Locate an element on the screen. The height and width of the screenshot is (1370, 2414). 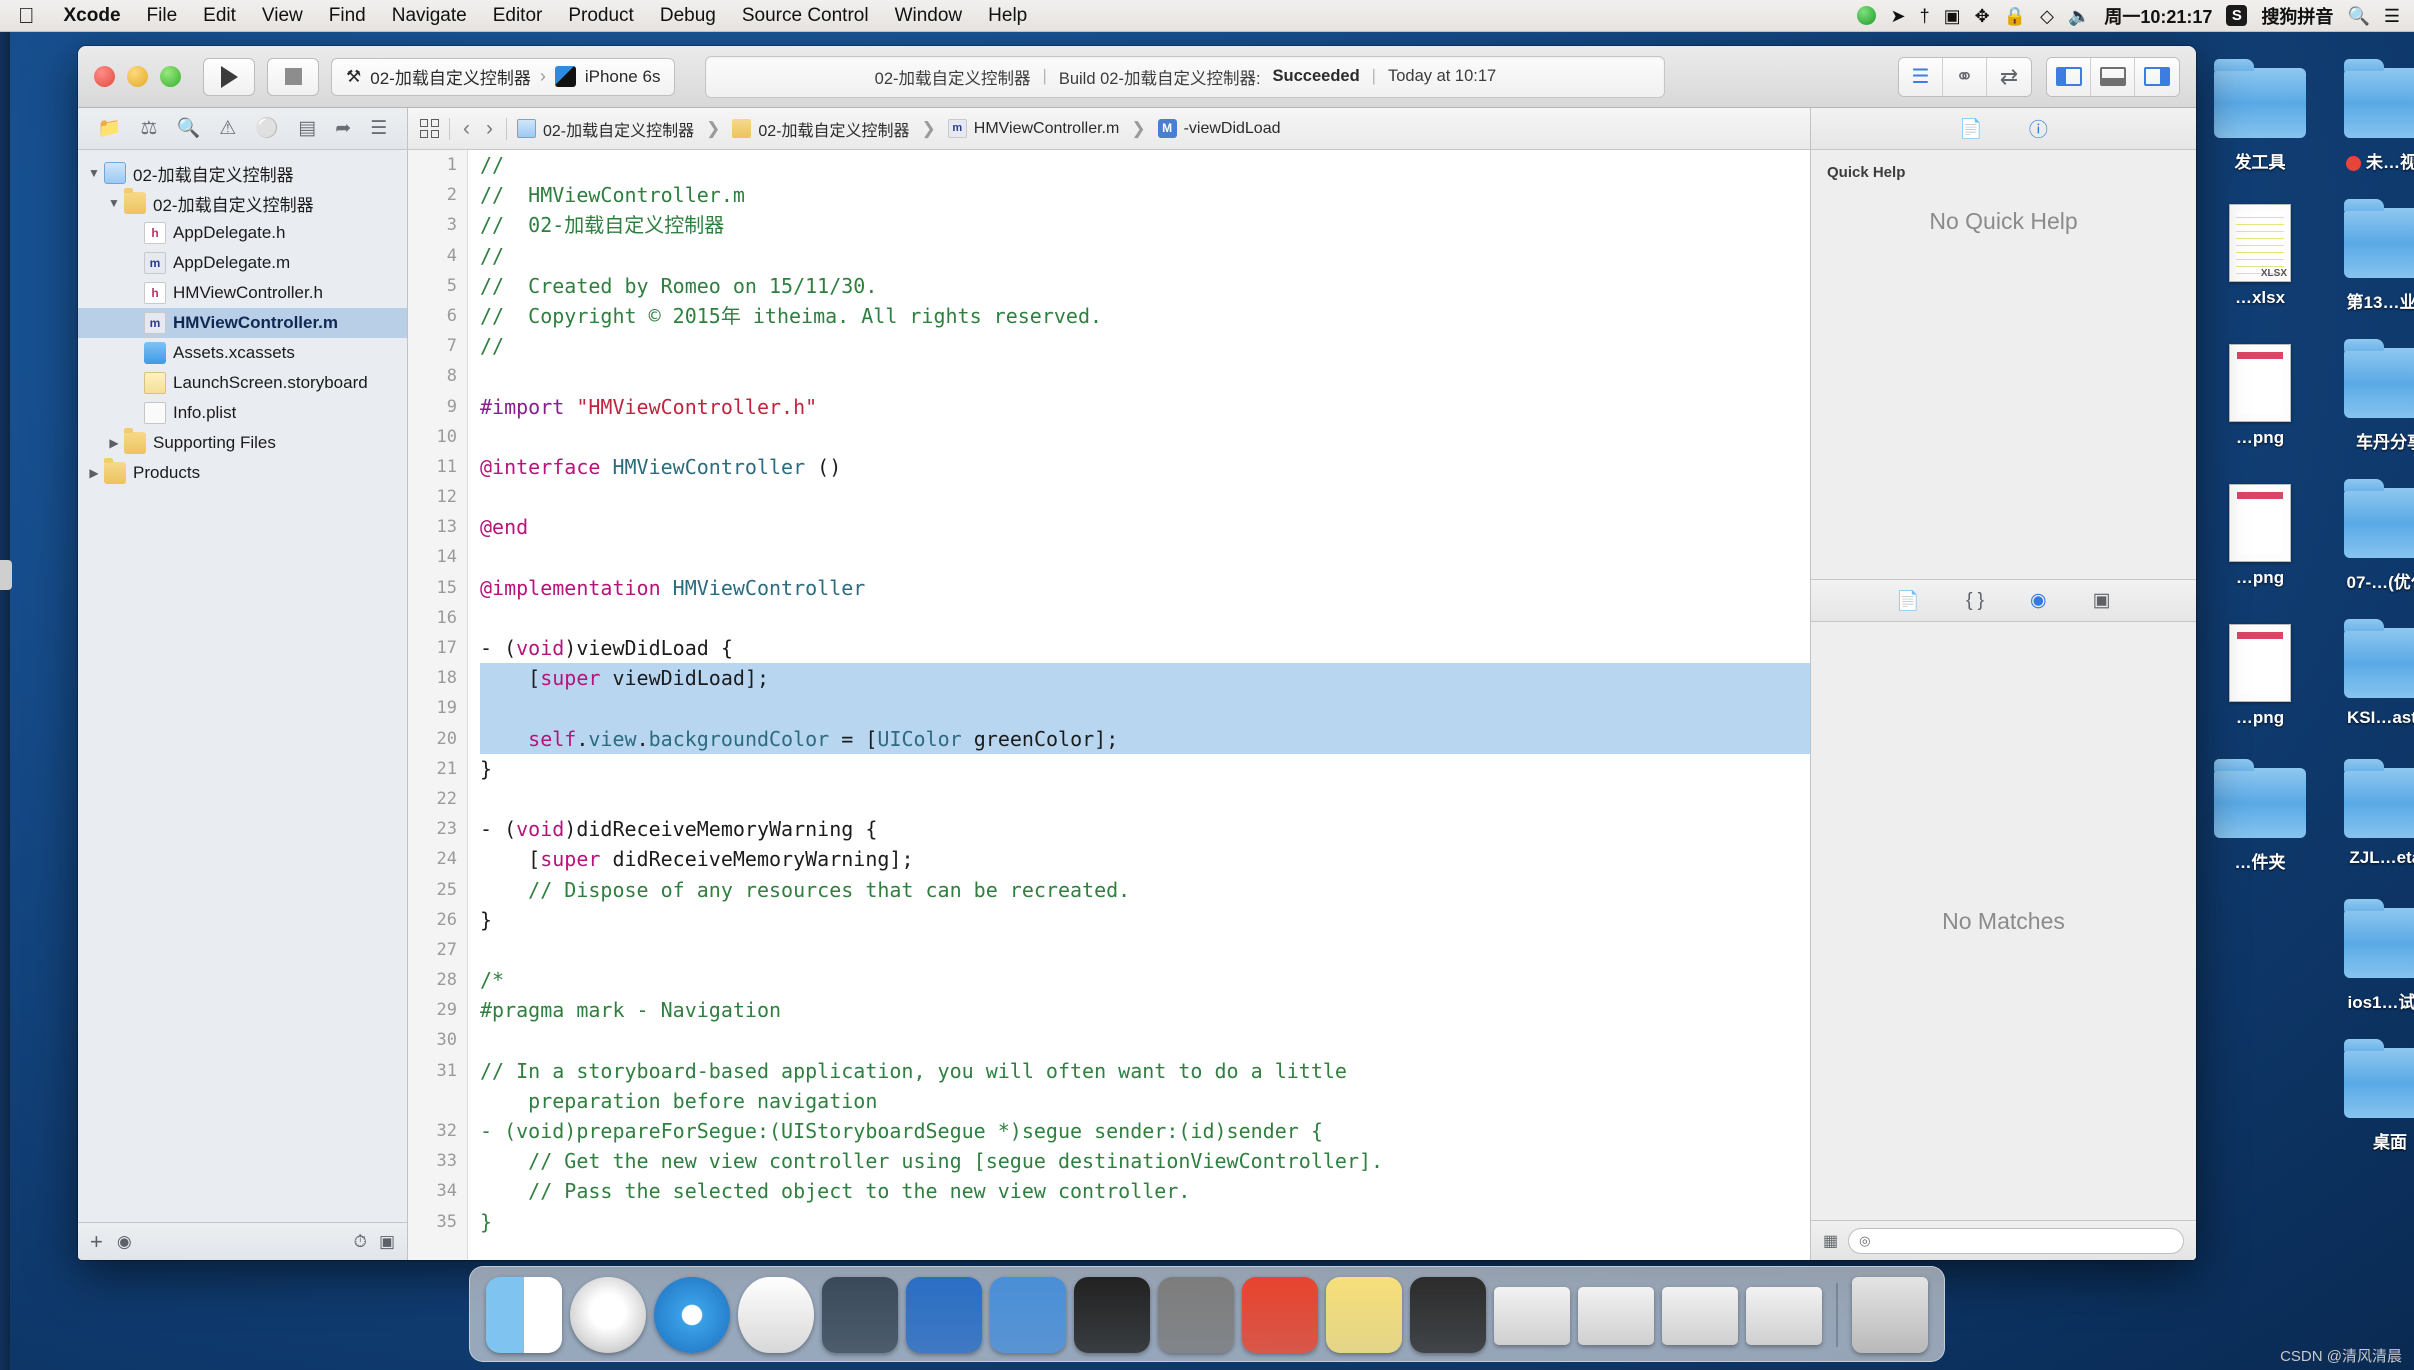
utilities-toggle-button is located at coordinates (2157, 76).